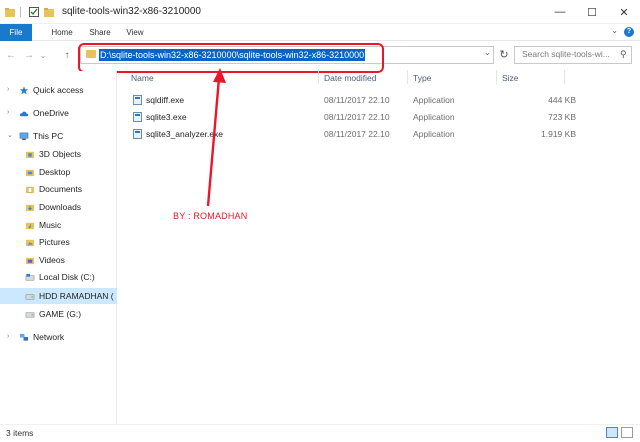 The image size is (640, 442). What do you see at coordinates (614, 30) in the screenshot?
I see `expand-ribbon-icon: ⌄` at bounding box center [614, 30].